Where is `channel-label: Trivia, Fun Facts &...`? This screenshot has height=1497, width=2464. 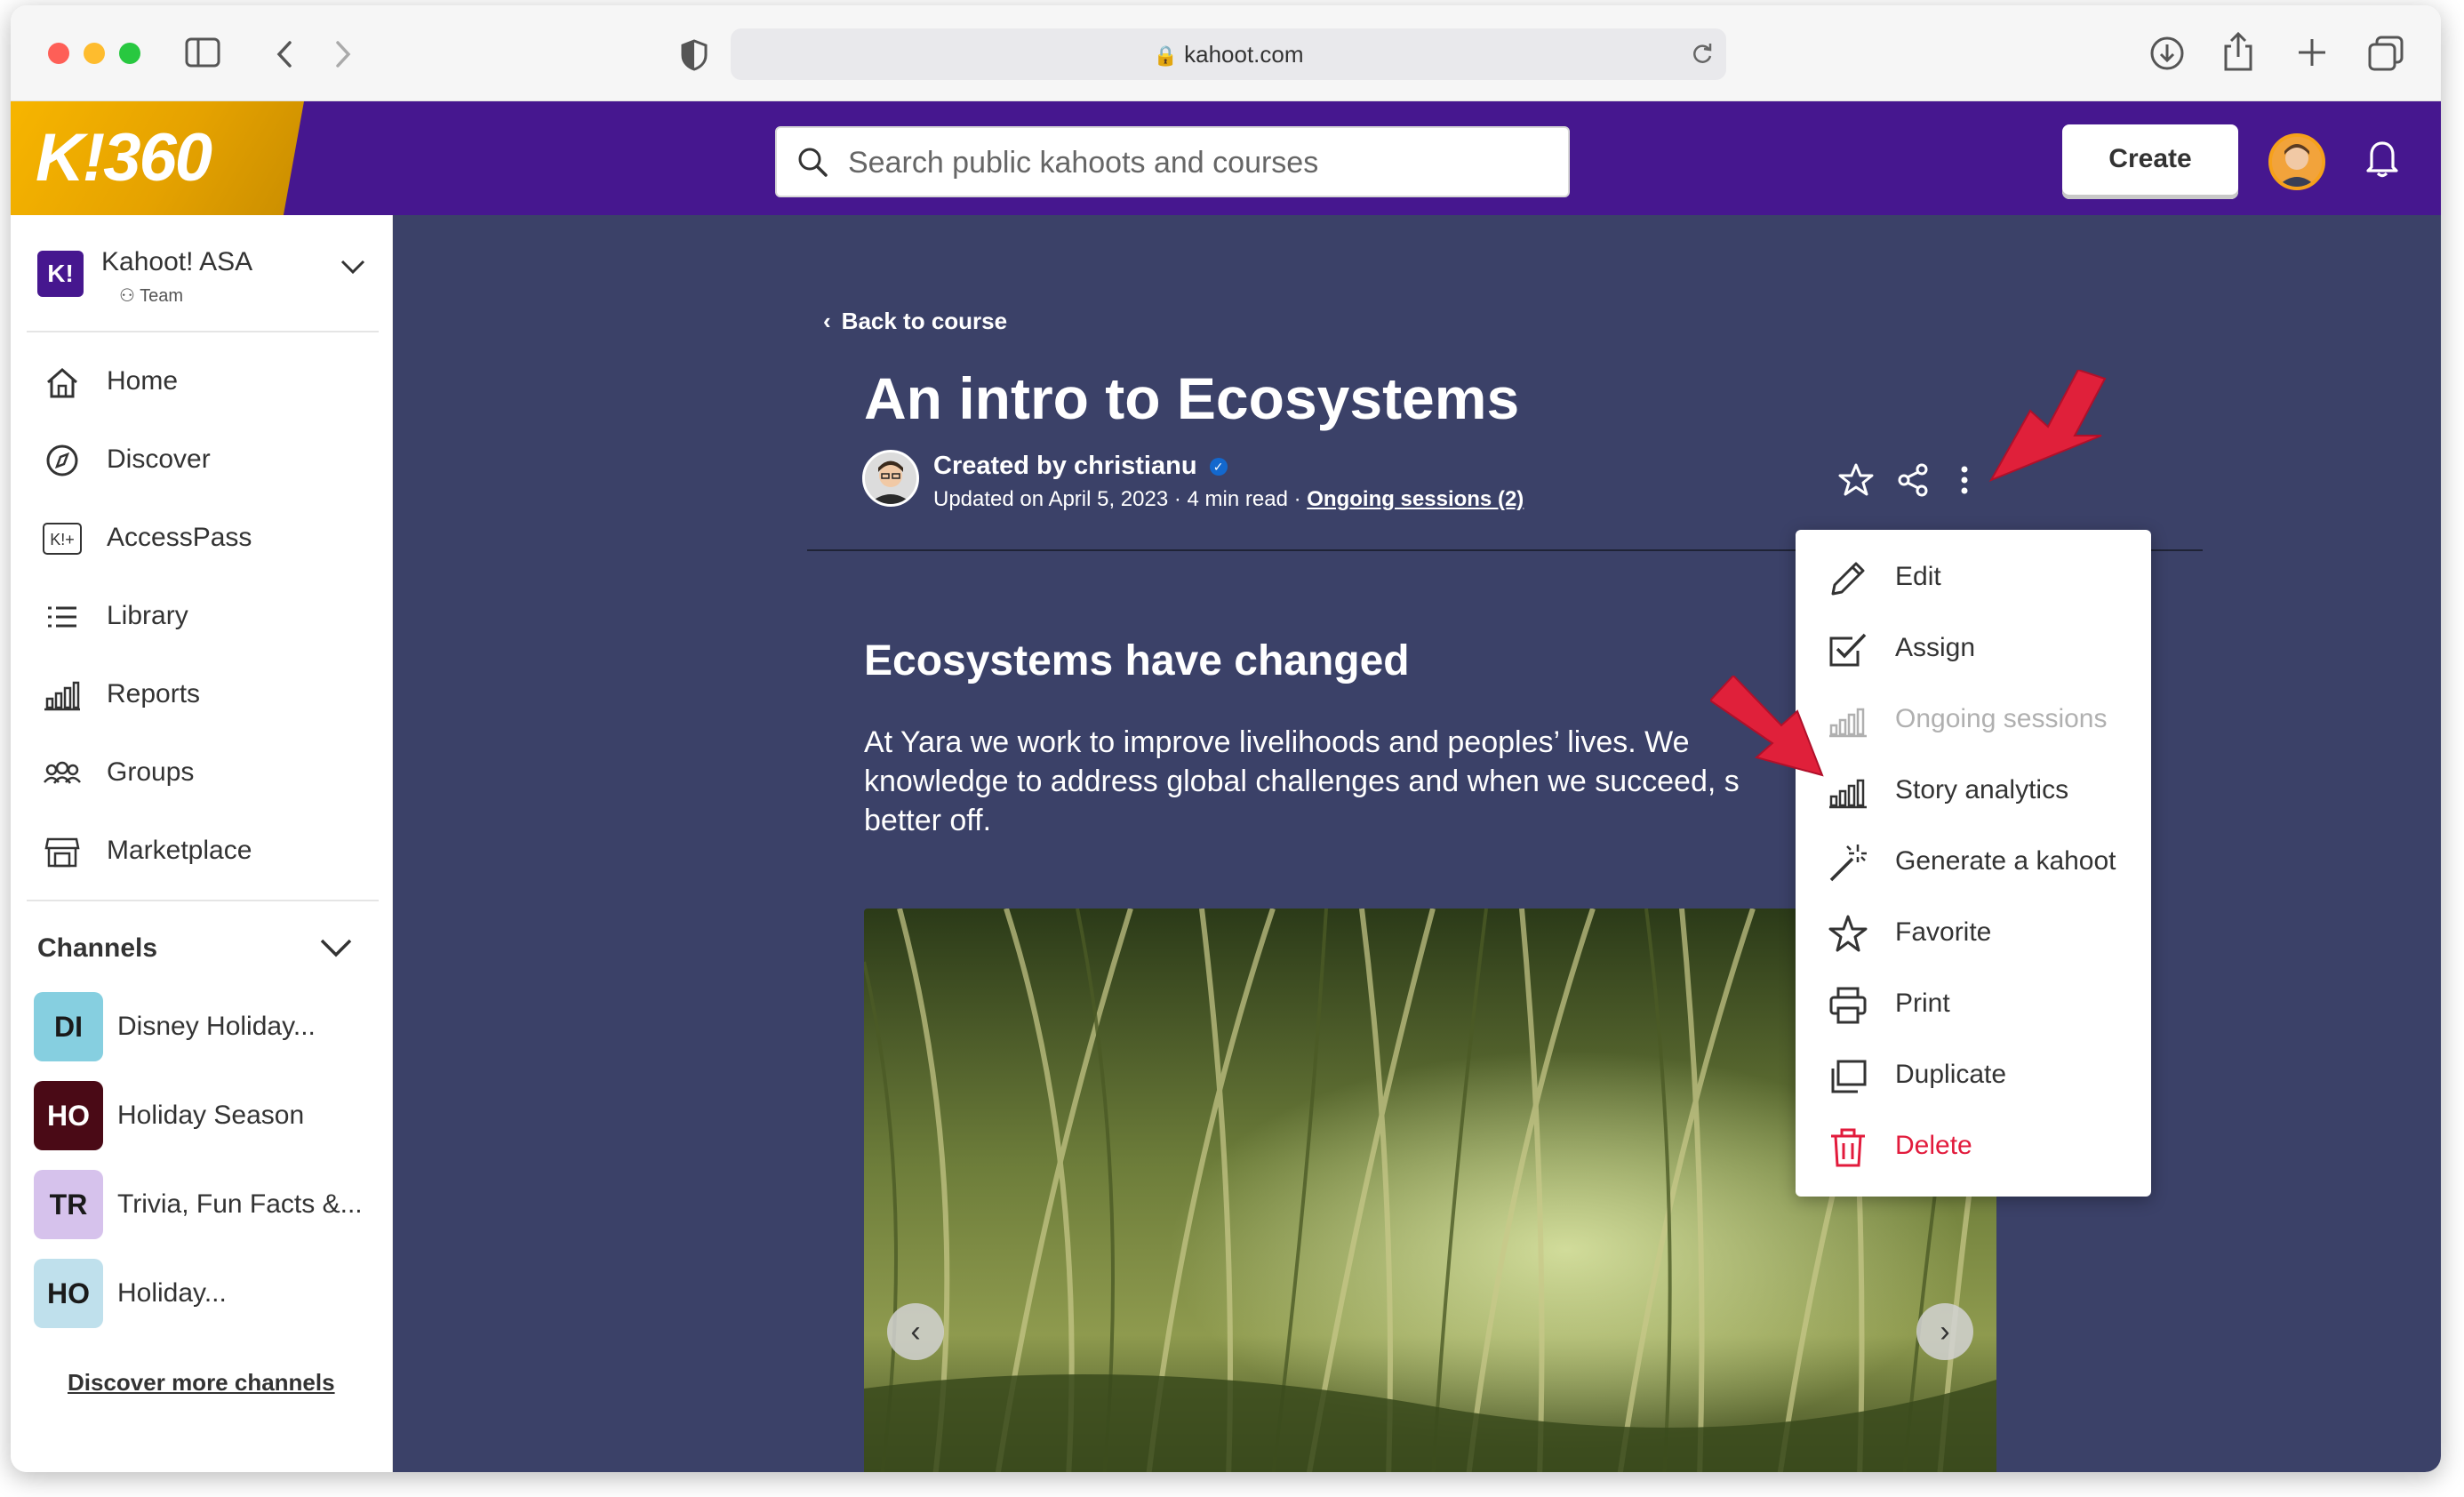 channel-label: Trivia, Fun Facts &... is located at coordinates (240, 1204).